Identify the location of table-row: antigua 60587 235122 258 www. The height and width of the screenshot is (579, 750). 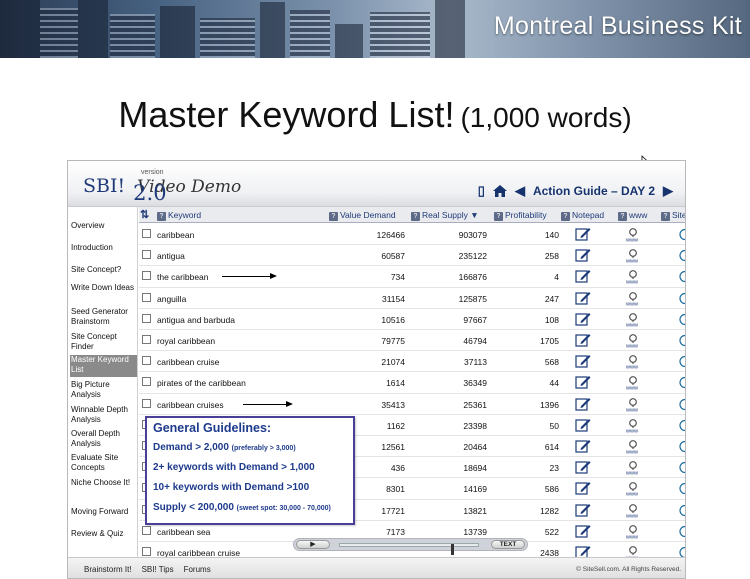
(412, 256).